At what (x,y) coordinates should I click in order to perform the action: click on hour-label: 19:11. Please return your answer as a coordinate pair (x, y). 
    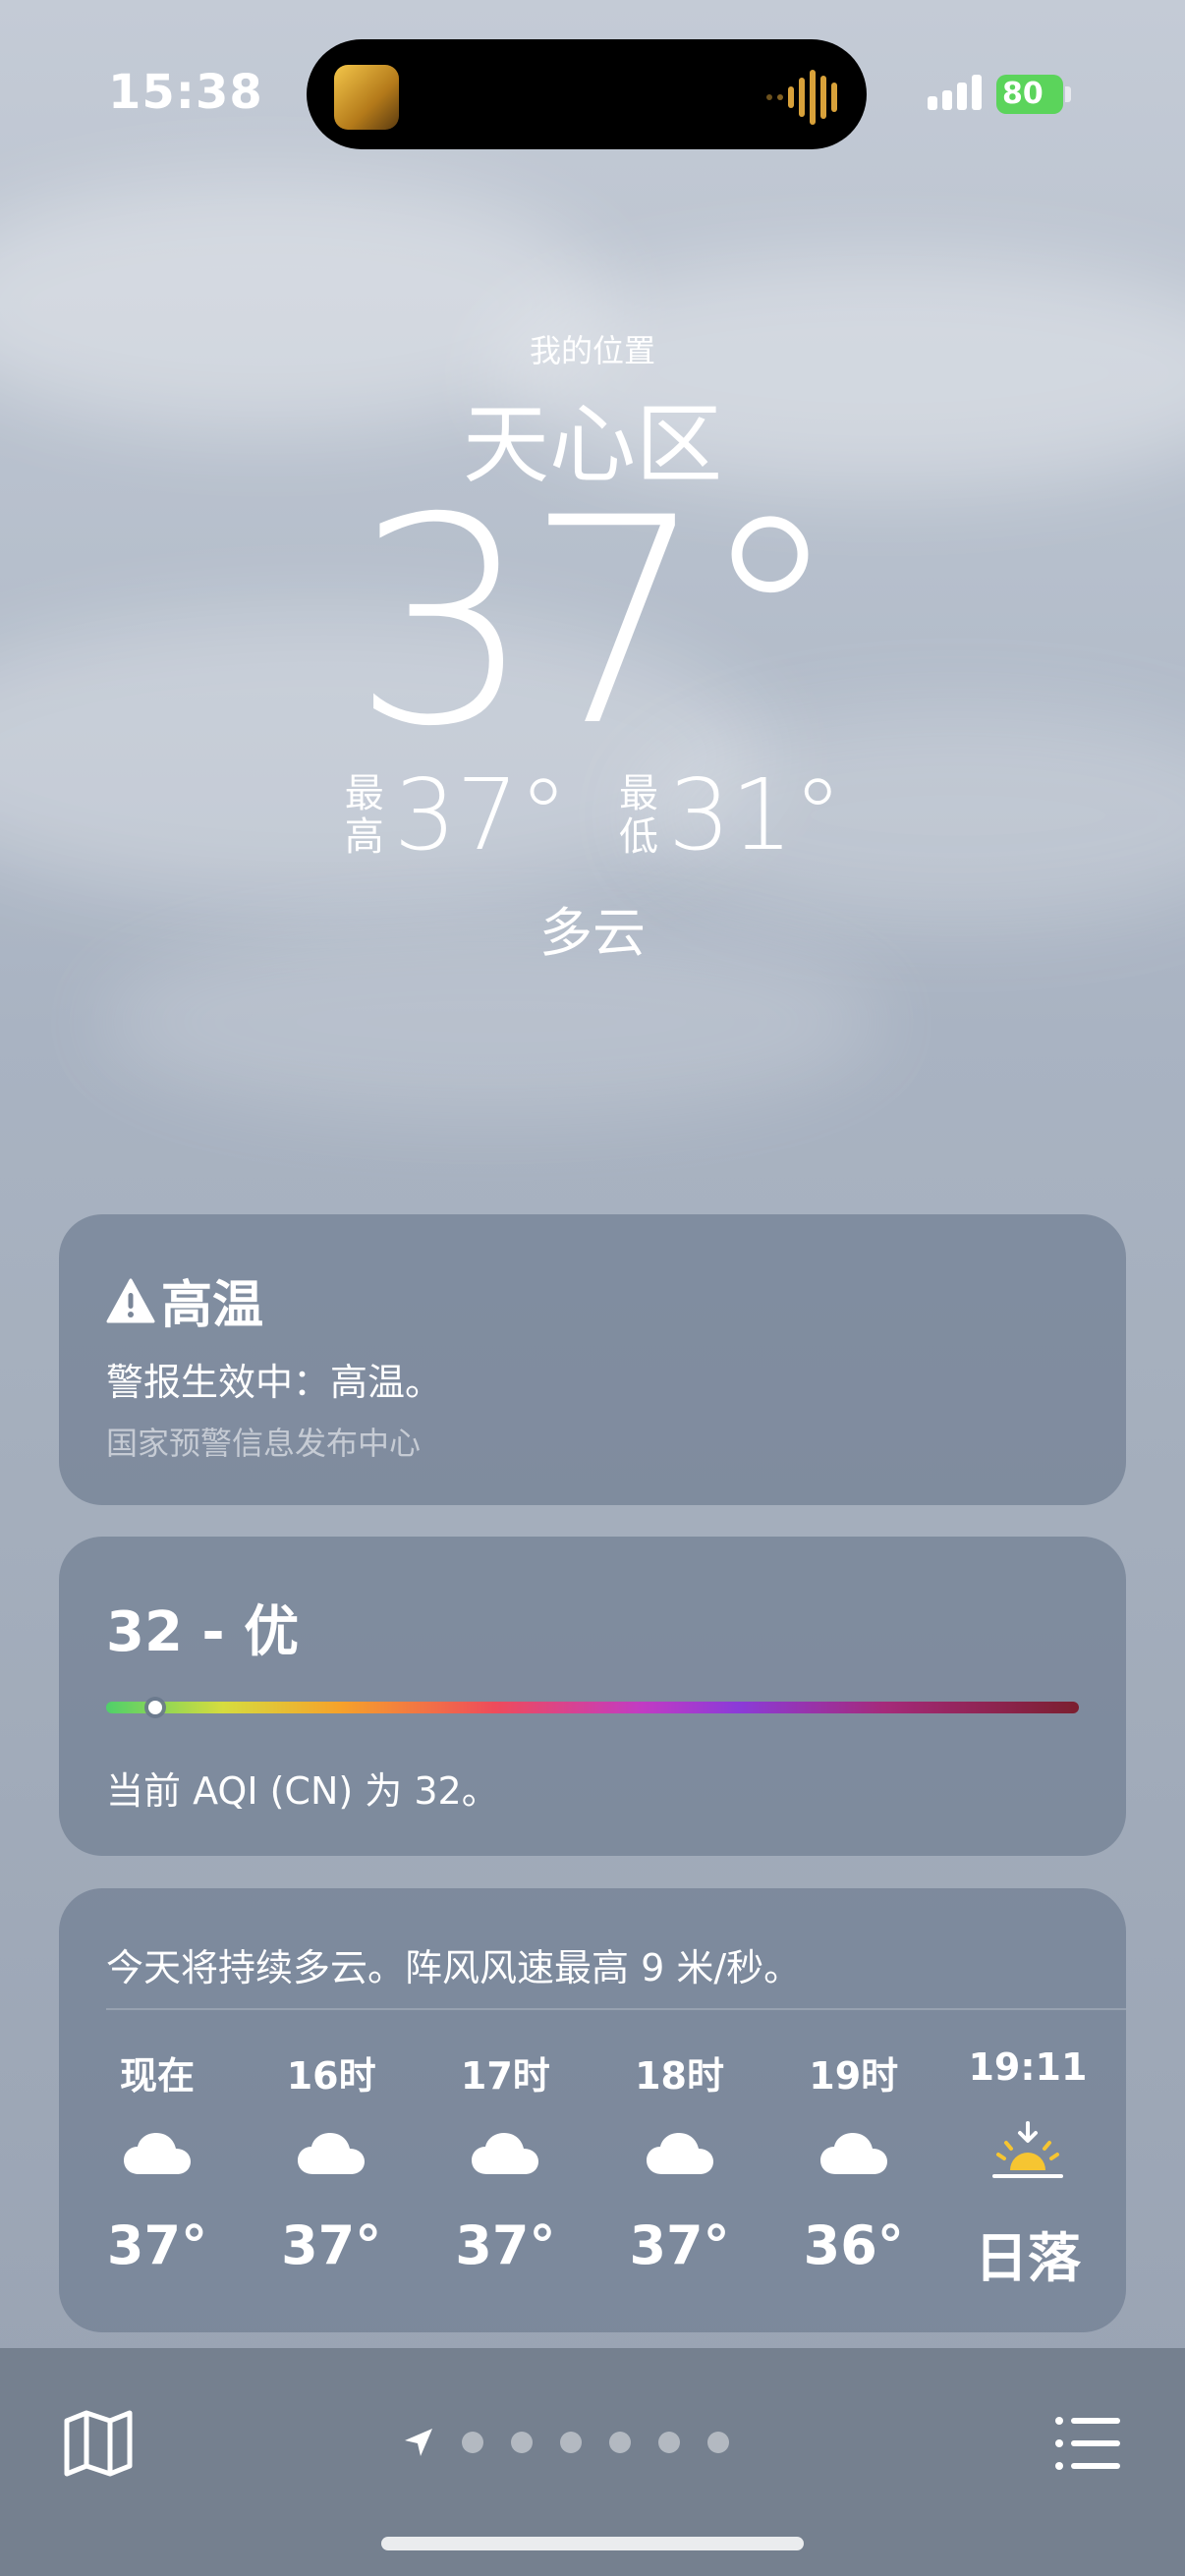
    Looking at the image, I should click on (1028, 2067).